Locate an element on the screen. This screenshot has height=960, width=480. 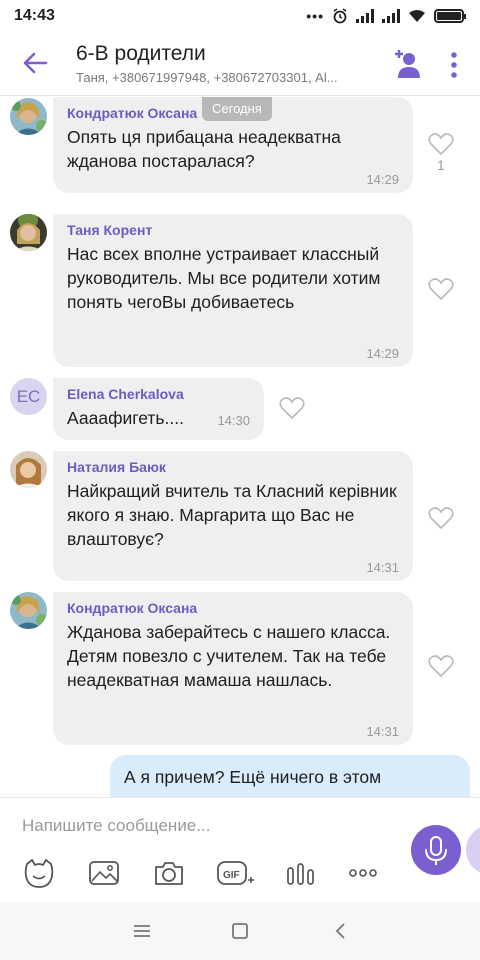
wifi-icon is located at coordinates (417, 16).